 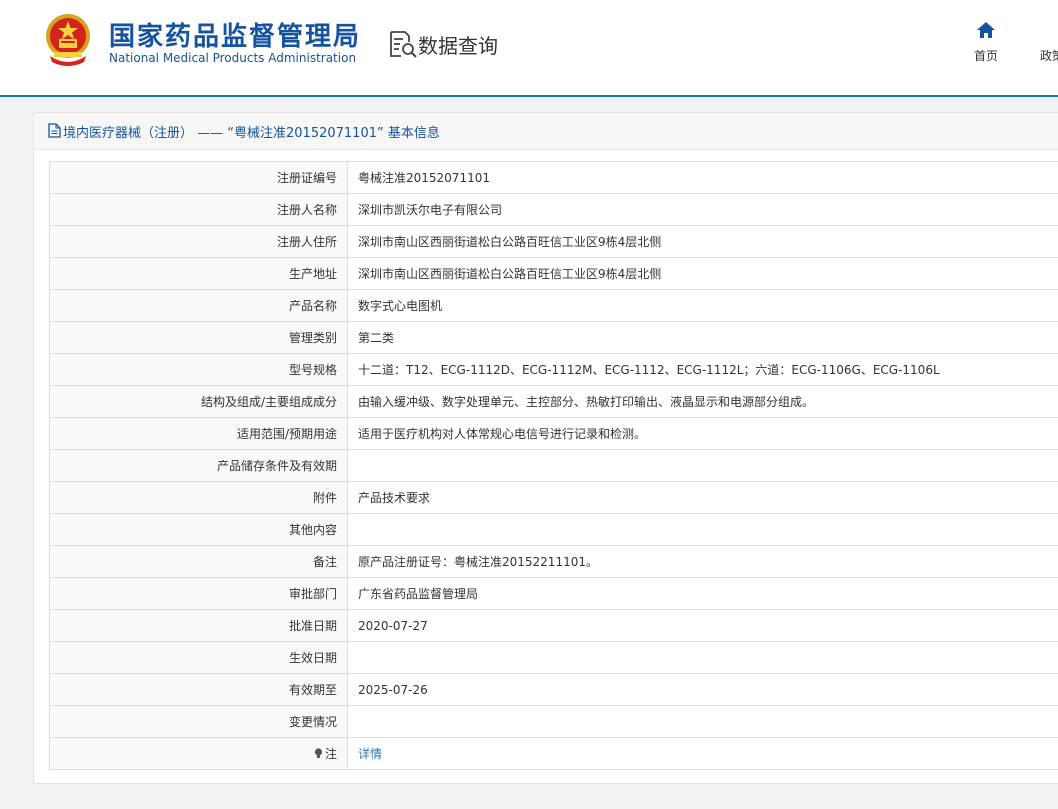 I want to click on field-label: 产品储存条件及有效期, so click(x=198, y=465).